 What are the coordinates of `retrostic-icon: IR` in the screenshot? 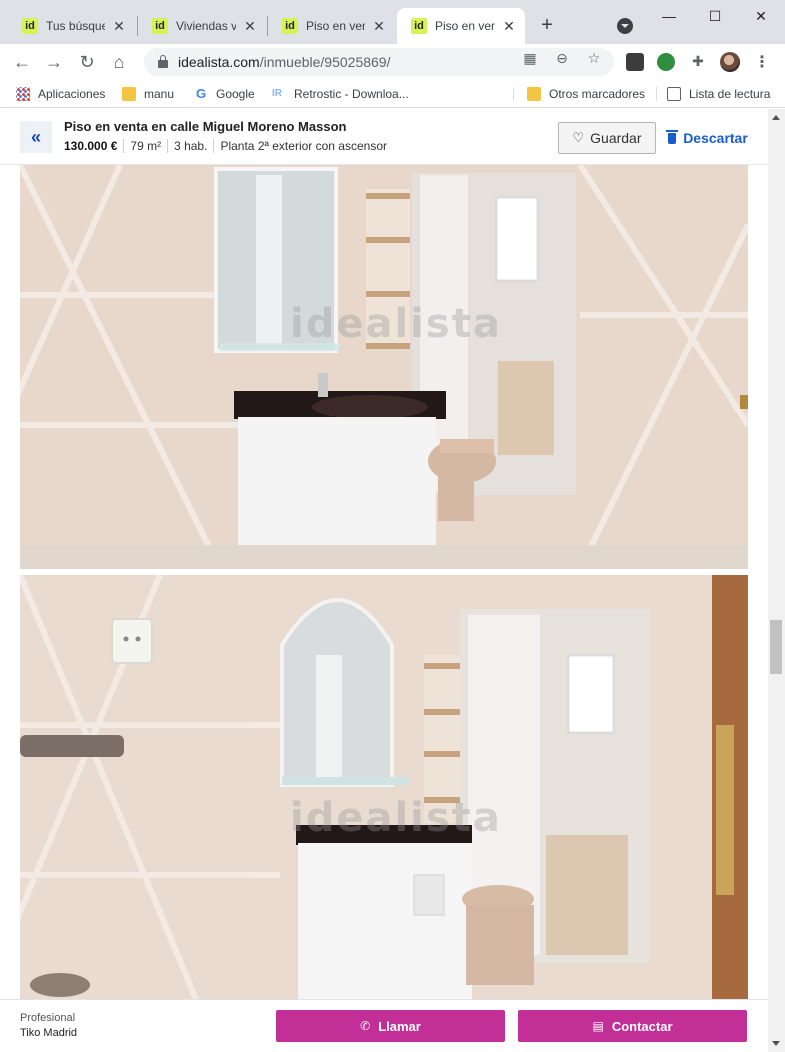 It's located at (277, 93).